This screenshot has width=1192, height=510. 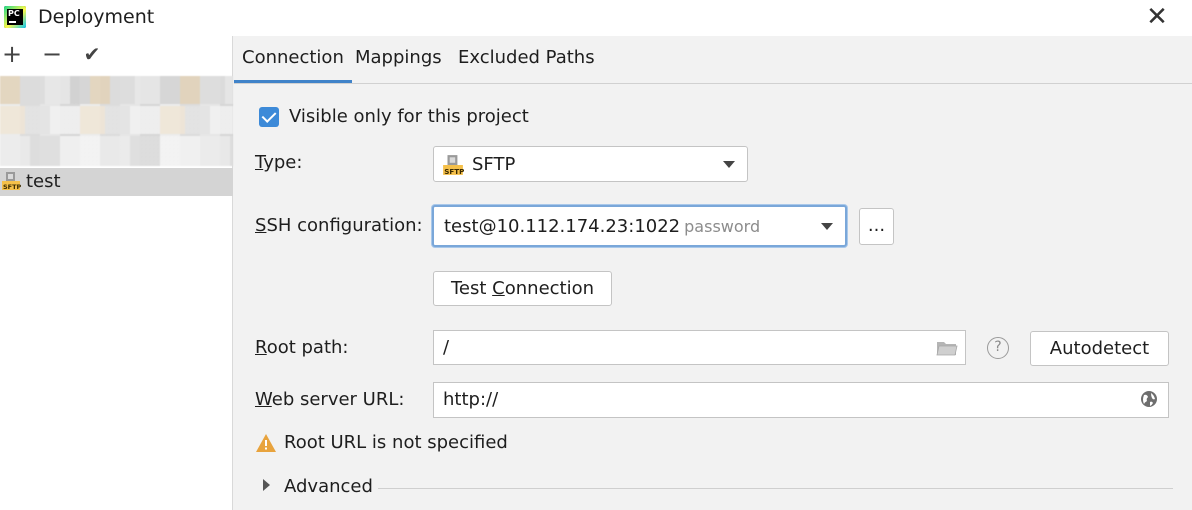 What do you see at coordinates (328, 486) in the screenshot?
I see `advanced-section-toggle: Advanced` at bounding box center [328, 486].